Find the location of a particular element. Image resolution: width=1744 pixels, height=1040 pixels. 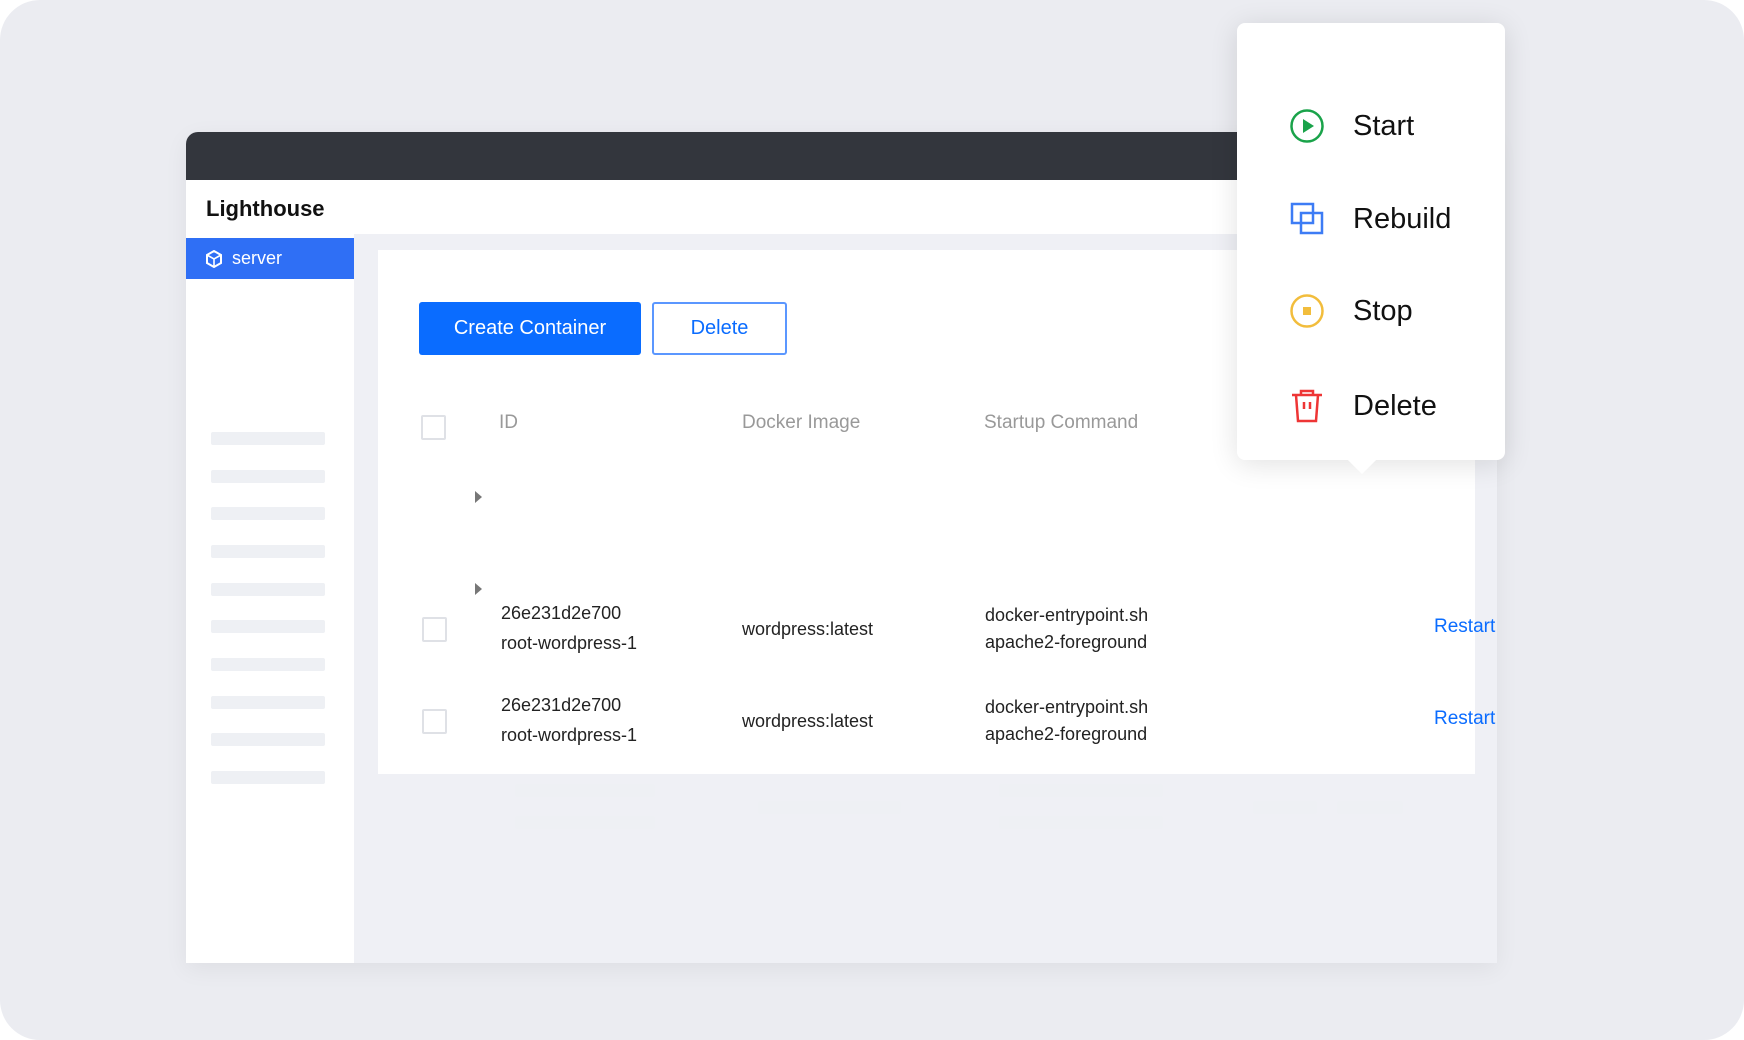

menu-item-rebuild: Rebuild is located at coordinates (1371, 219).